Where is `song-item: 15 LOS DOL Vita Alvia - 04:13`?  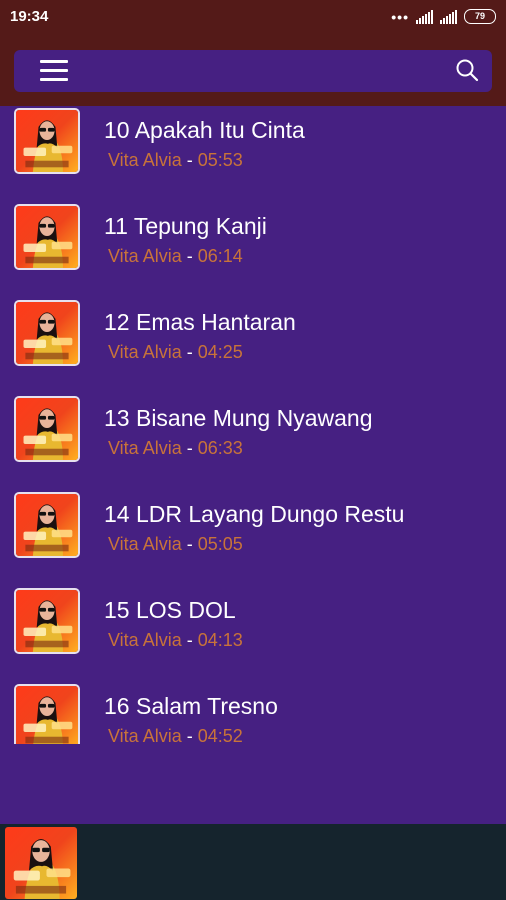 song-item: 15 LOS DOL Vita Alvia - 04:13 is located at coordinates (253, 634).